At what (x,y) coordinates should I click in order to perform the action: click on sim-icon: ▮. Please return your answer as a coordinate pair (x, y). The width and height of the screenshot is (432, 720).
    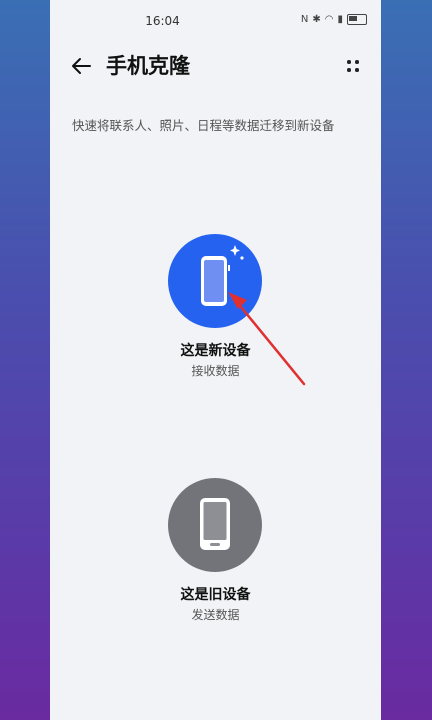
    Looking at the image, I should click on (340, 19).